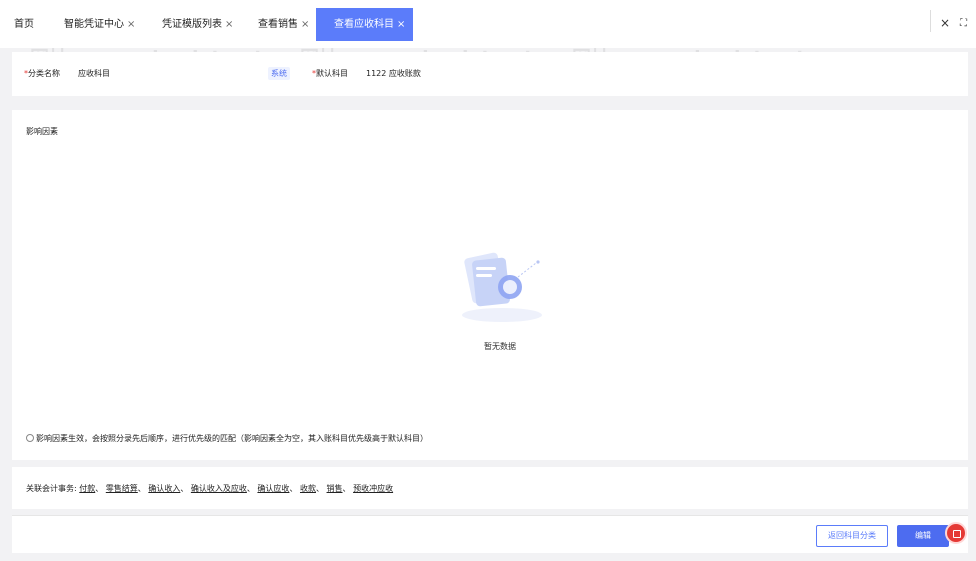  What do you see at coordinates (192, 24) in the screenshot?
I see `tab-label: 凭证模版列表` at bounding box center [192, 24].